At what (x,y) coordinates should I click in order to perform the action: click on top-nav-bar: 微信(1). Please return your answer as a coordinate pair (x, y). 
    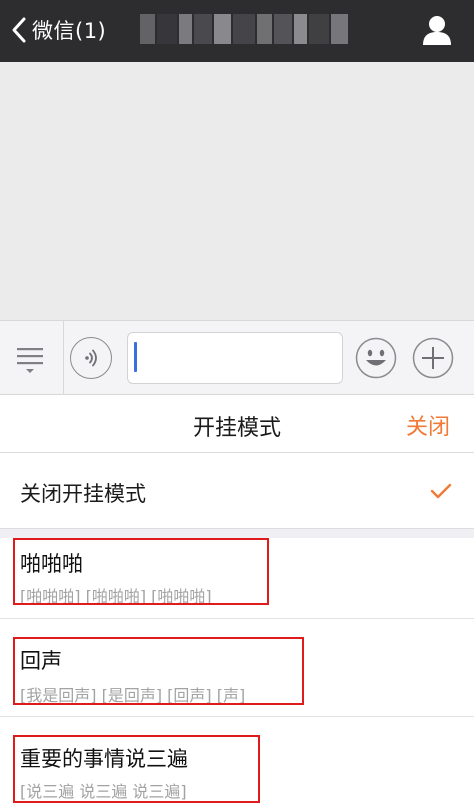
    Looking at the image, I should click on (237, 31).